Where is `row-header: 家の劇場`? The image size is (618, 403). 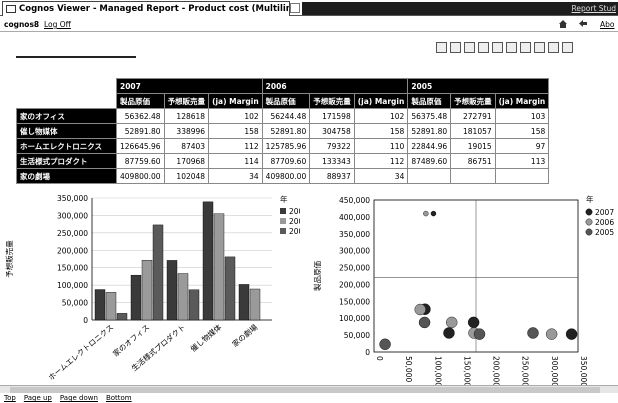
row-header: 家の劇場 is located at coordinates (66, 176).